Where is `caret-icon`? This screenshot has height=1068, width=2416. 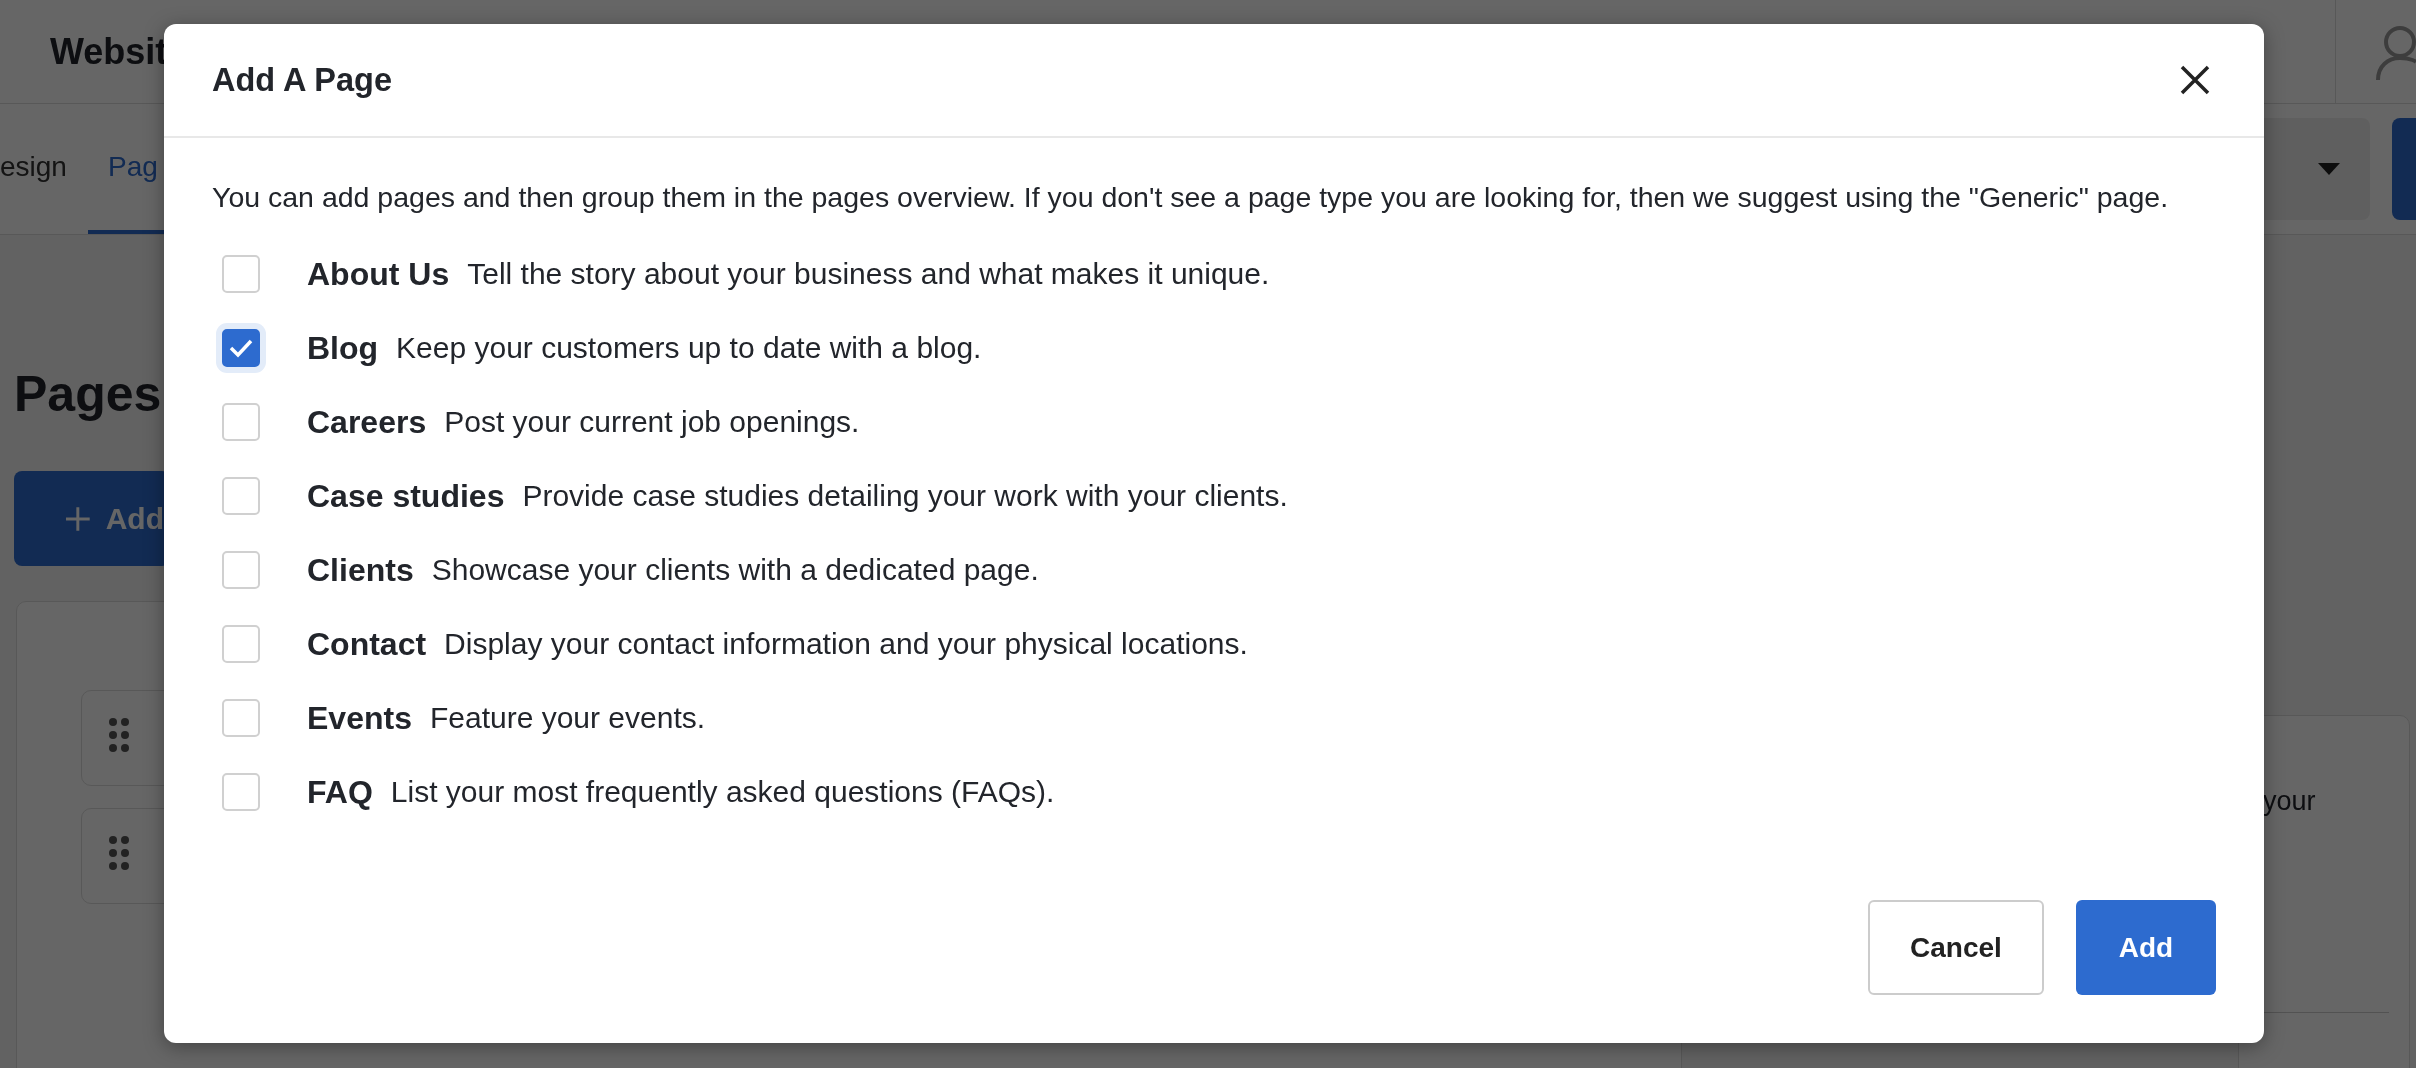
caret-icon is located at coordinates (2329, 169).